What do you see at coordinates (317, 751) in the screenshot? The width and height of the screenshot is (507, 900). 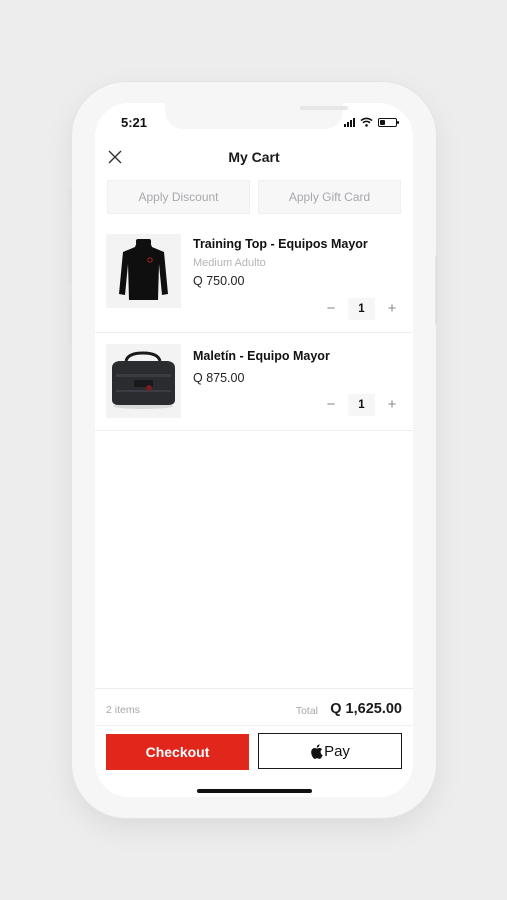 I see `apple-icon` at bounding box center [317, 751].